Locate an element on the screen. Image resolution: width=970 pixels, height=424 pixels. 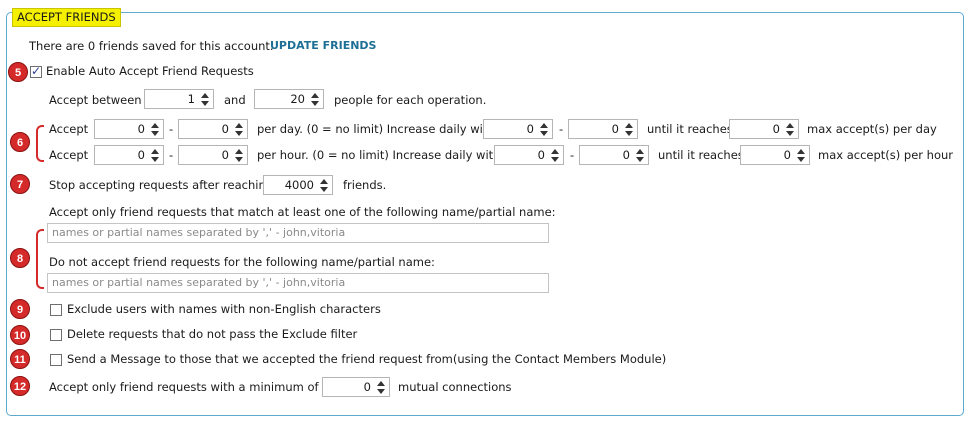
stop-threshold-value: 4000 is located at coordinates (299, 185).